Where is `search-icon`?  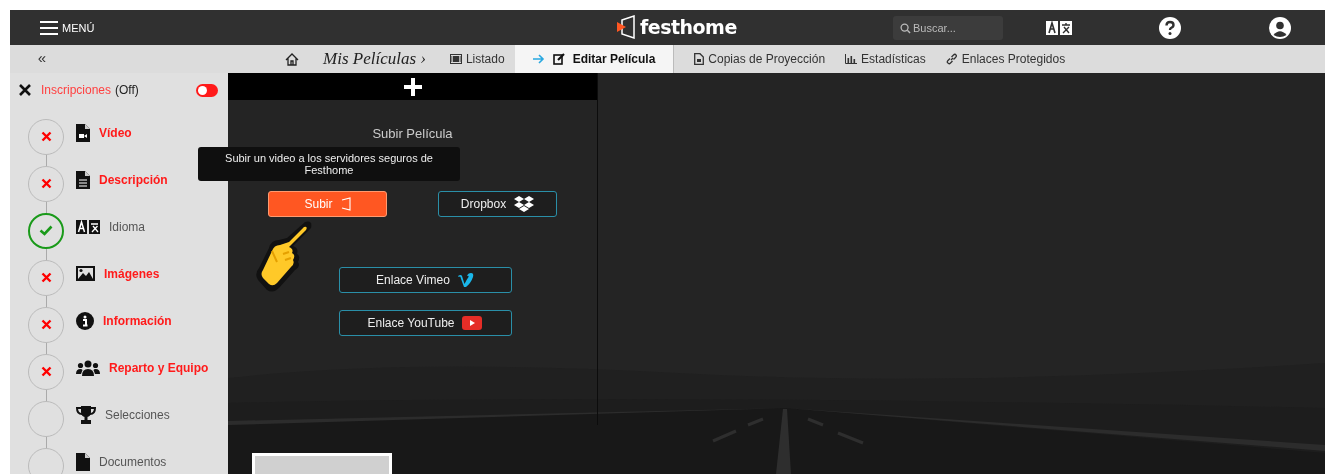
search-icon is located at coordinates (905, 28).